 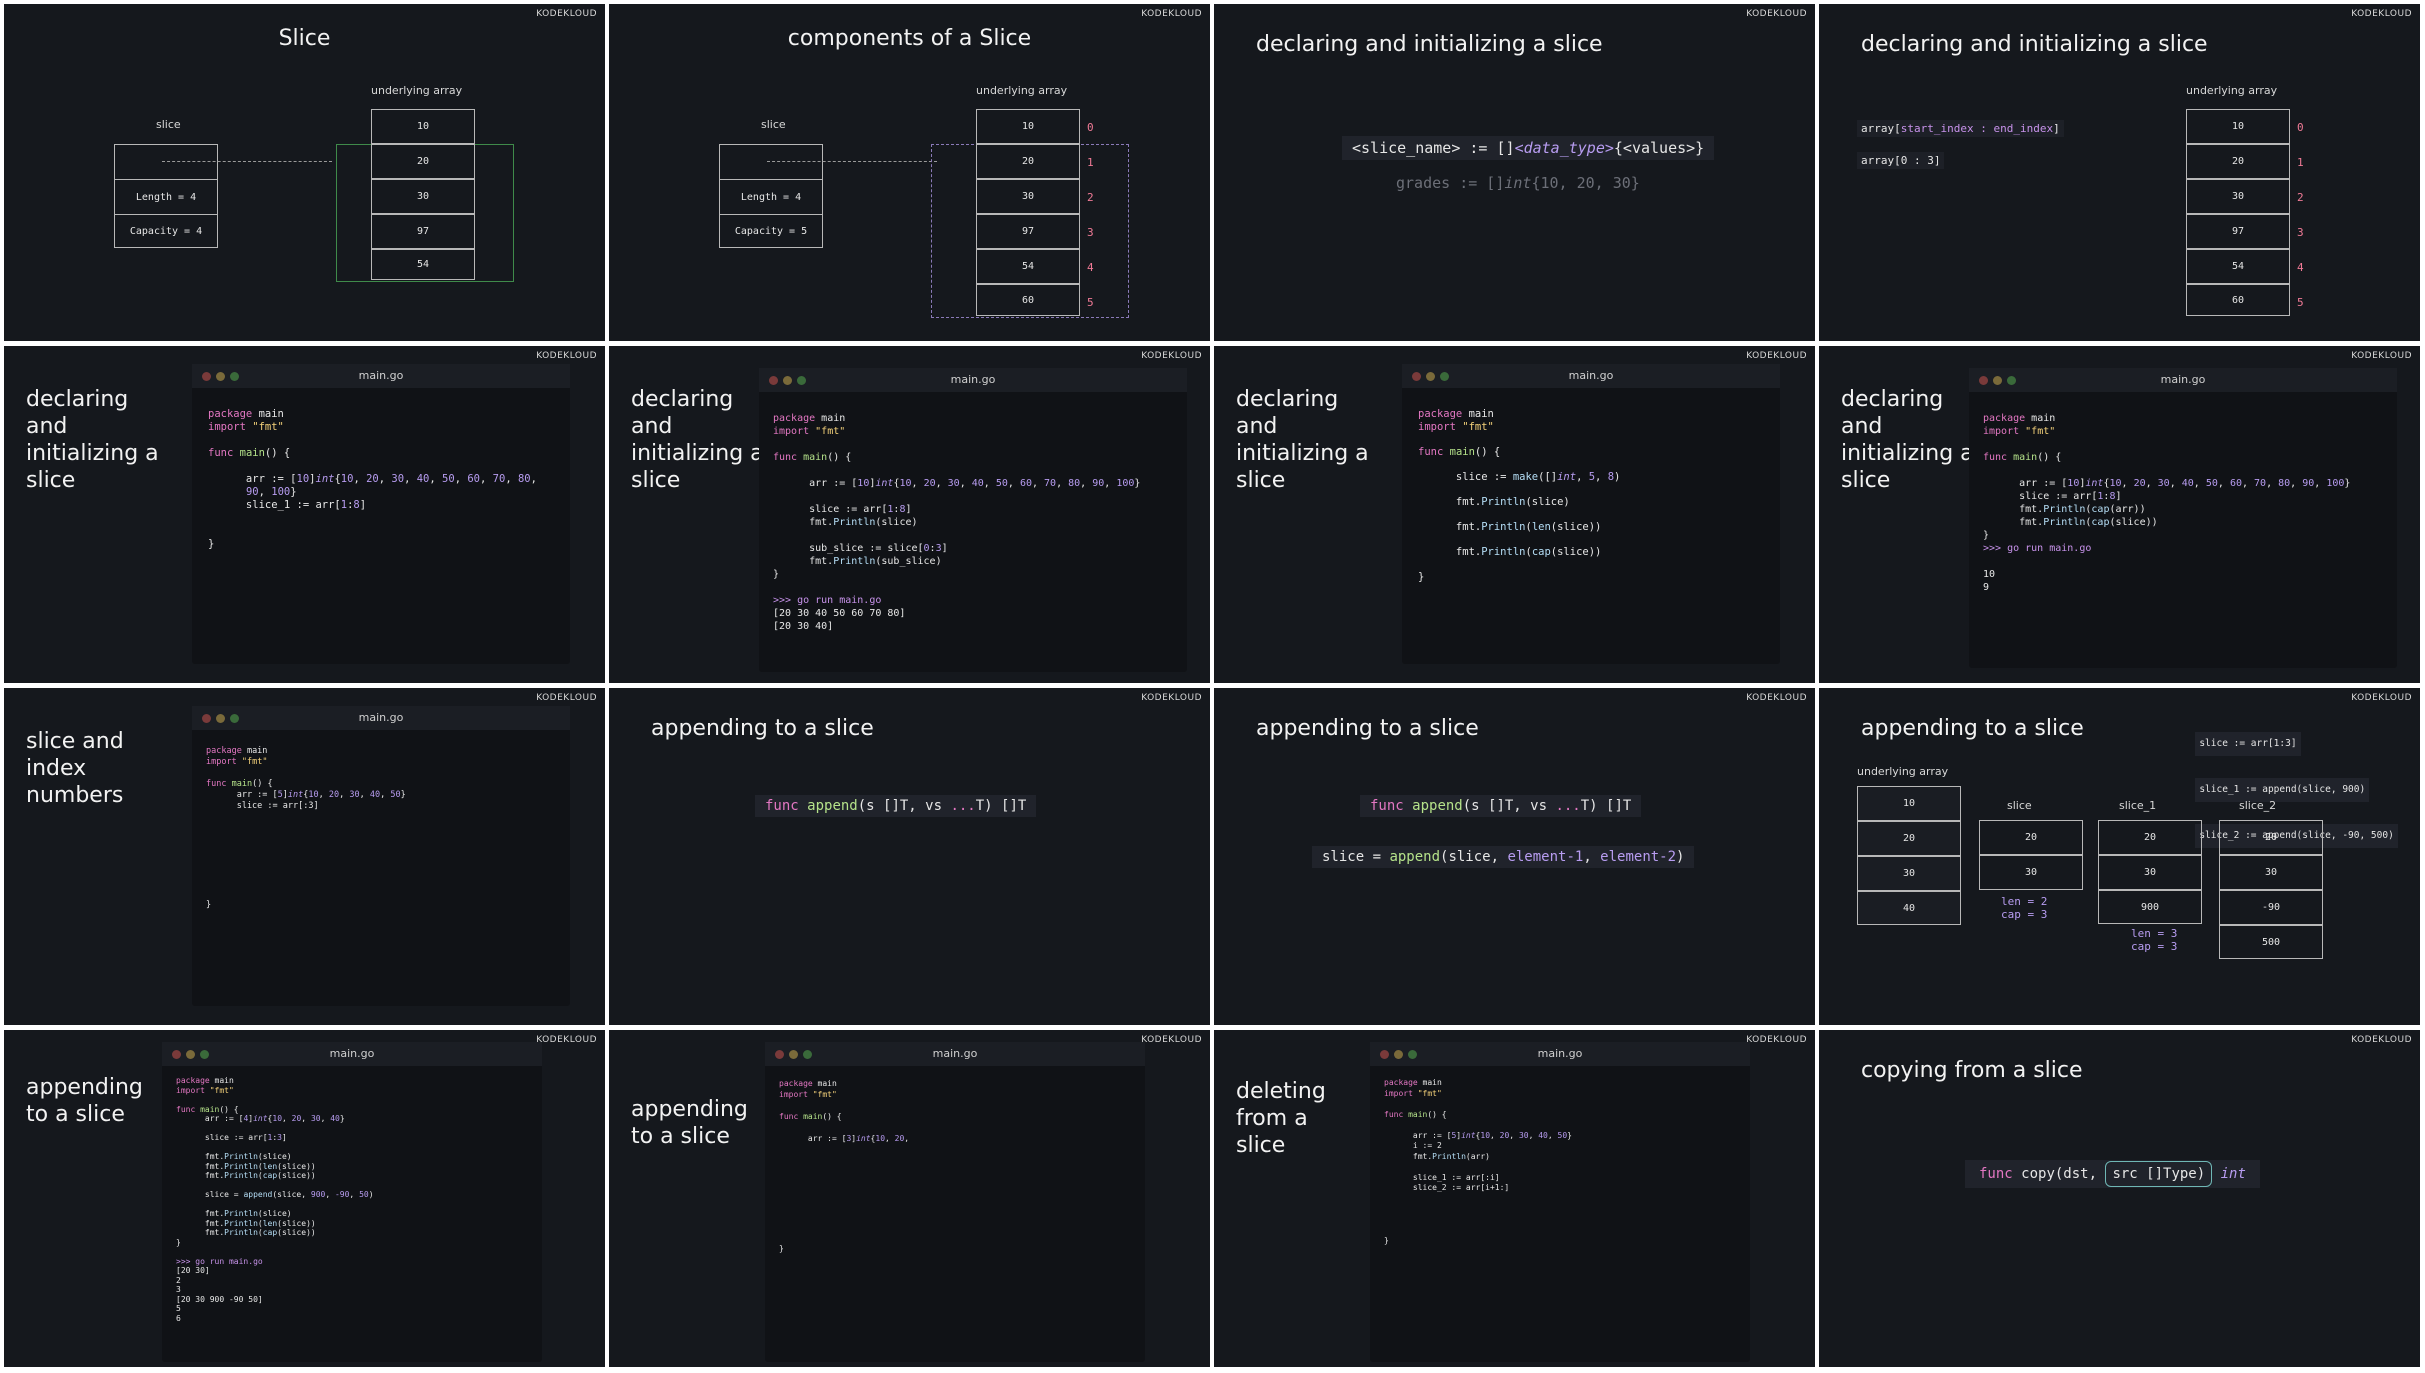 What do you see at coordinates (92, 440) in the screenshot?
I see `slide-side-title: declaring and initializing a slice` at bounding box center [92, 440].